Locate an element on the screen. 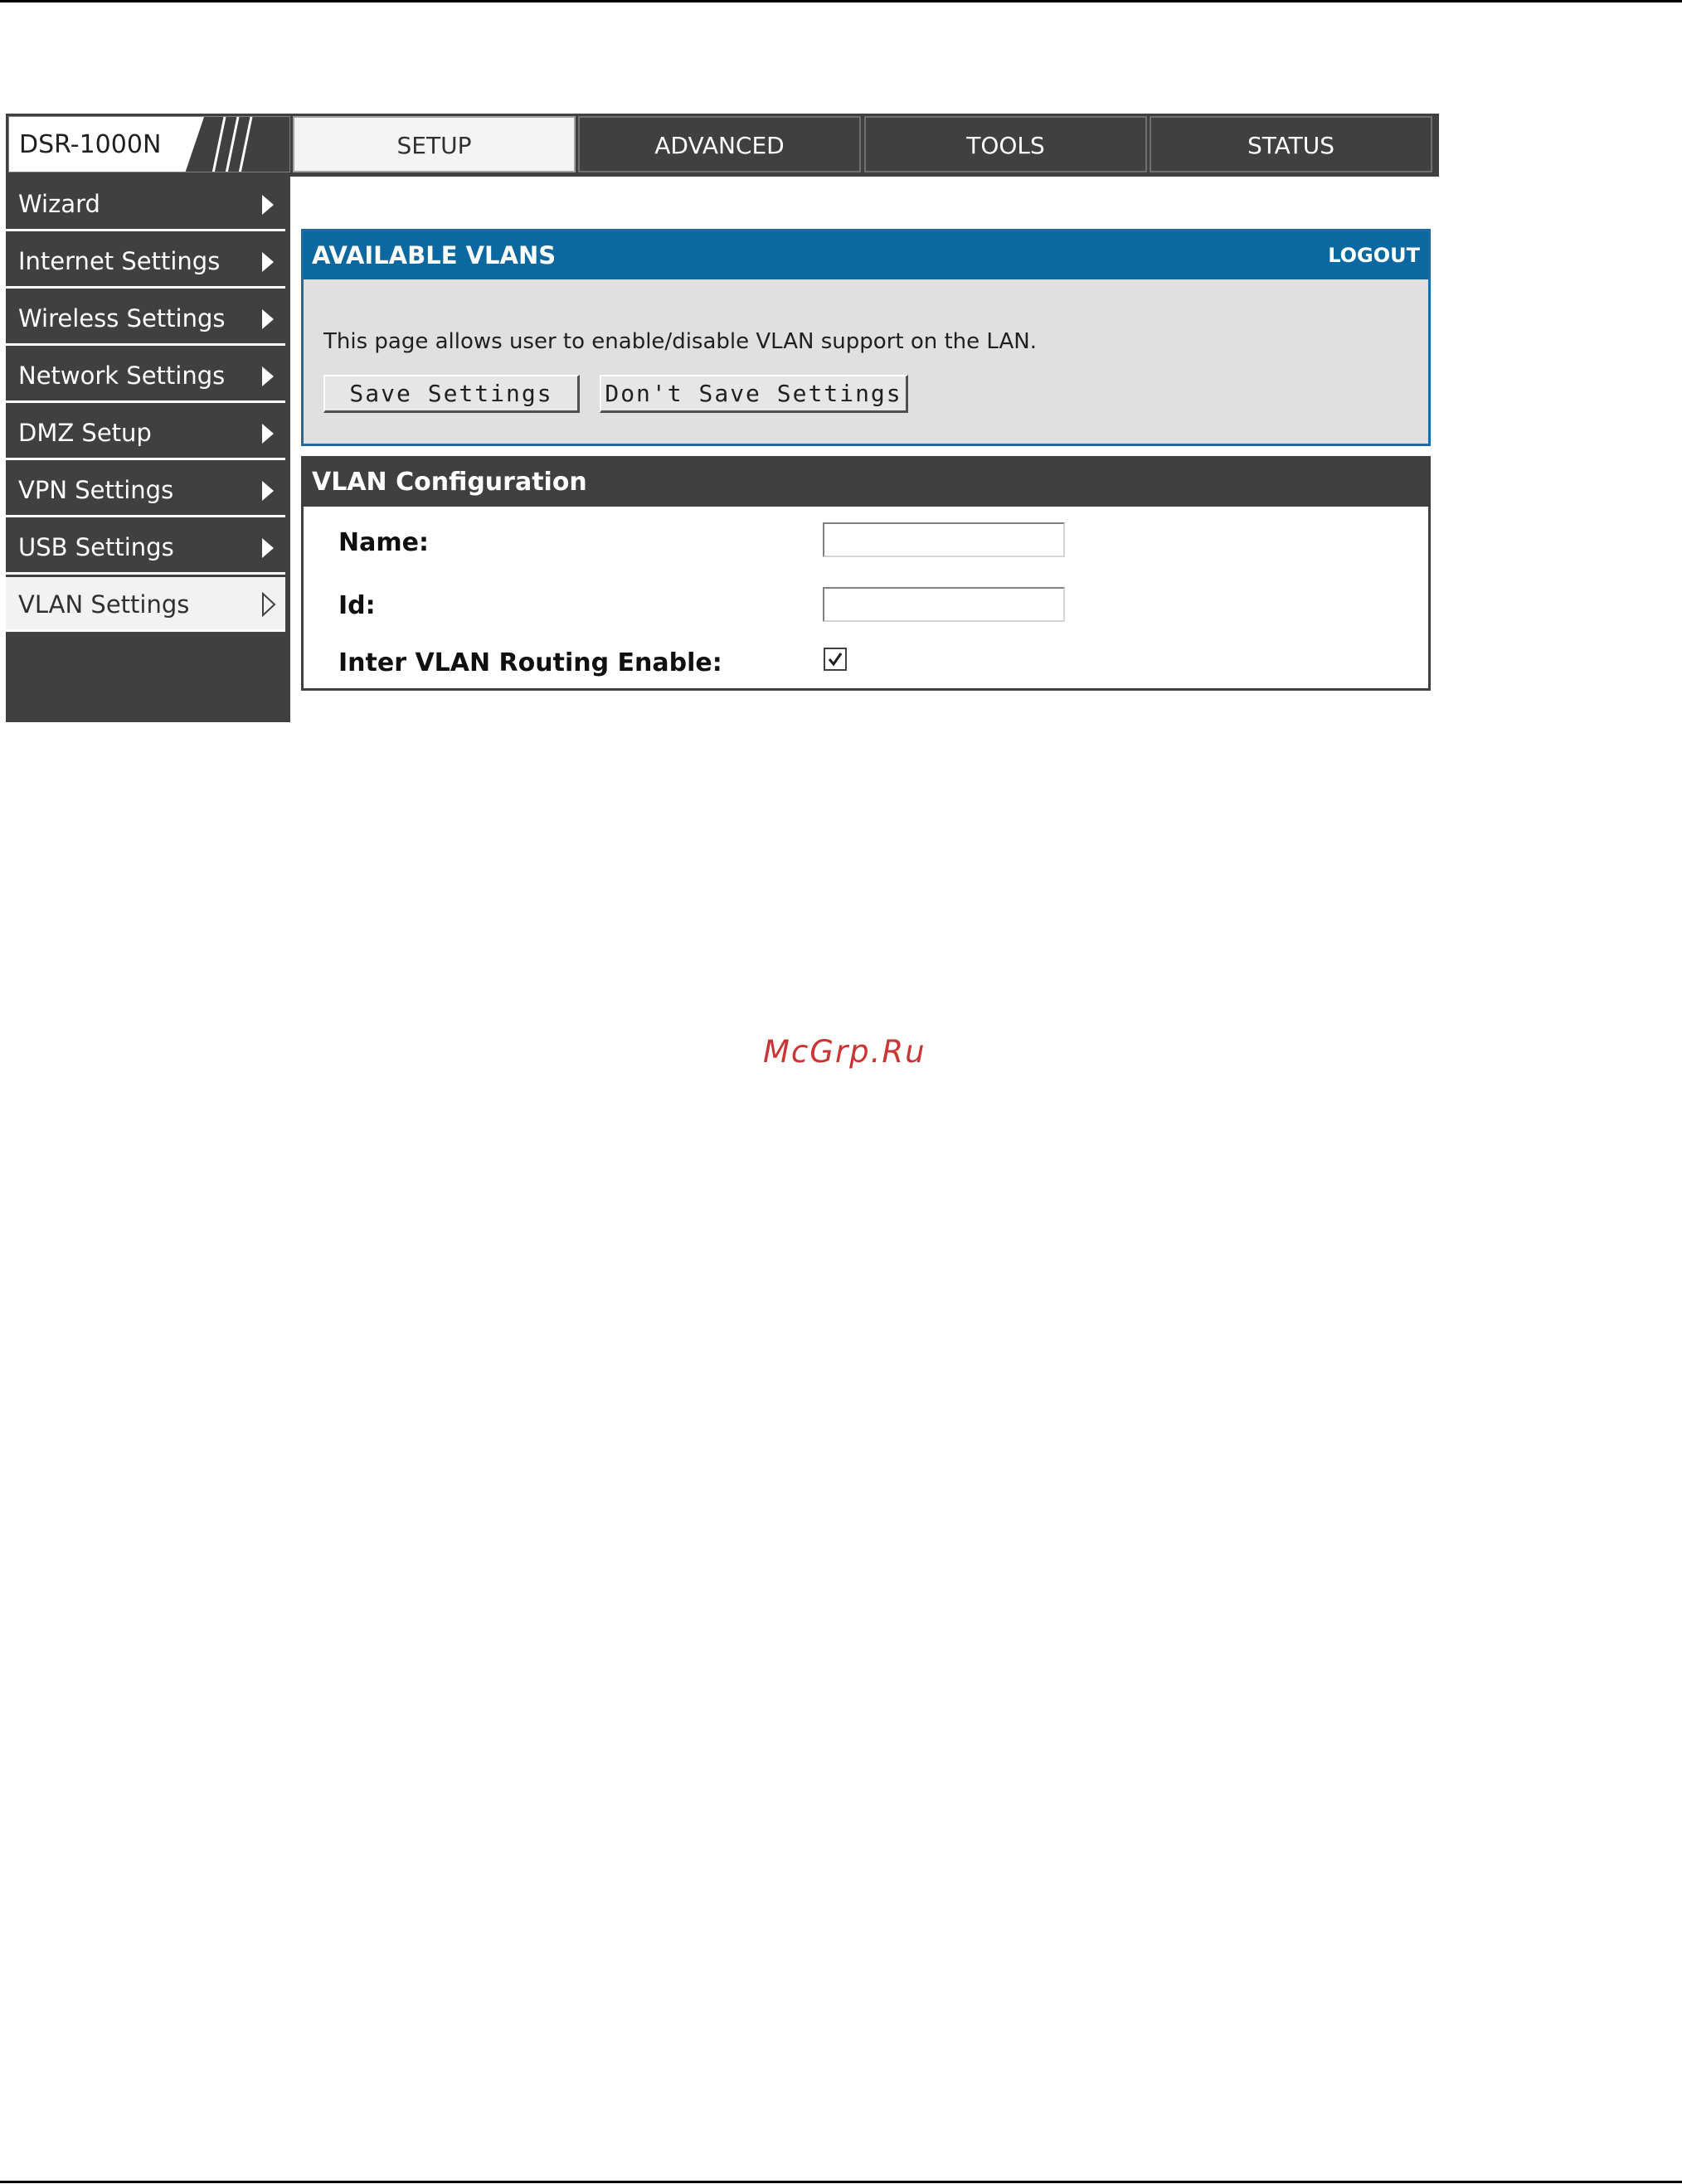 This screenshot has height=2184, width=1682. inter-vlan-routing-label: Inter VLAN Routing Enable: is located at coordinates (530, 662).